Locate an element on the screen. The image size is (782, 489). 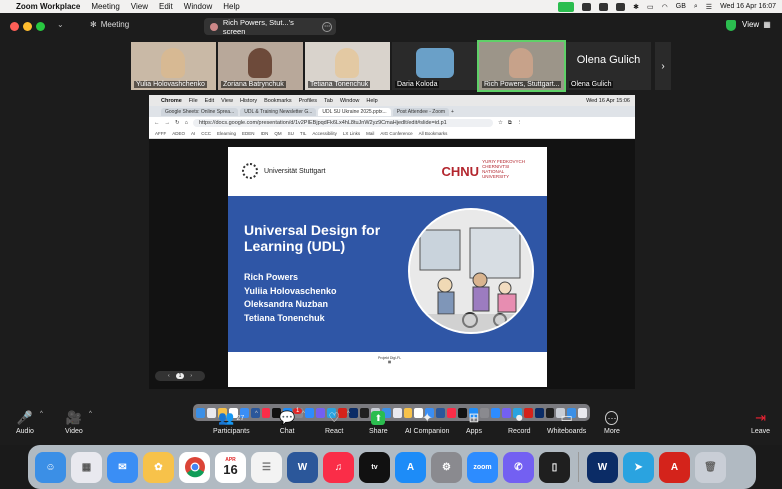
battery-icon: ▭ is located at coordinates (650, 7).